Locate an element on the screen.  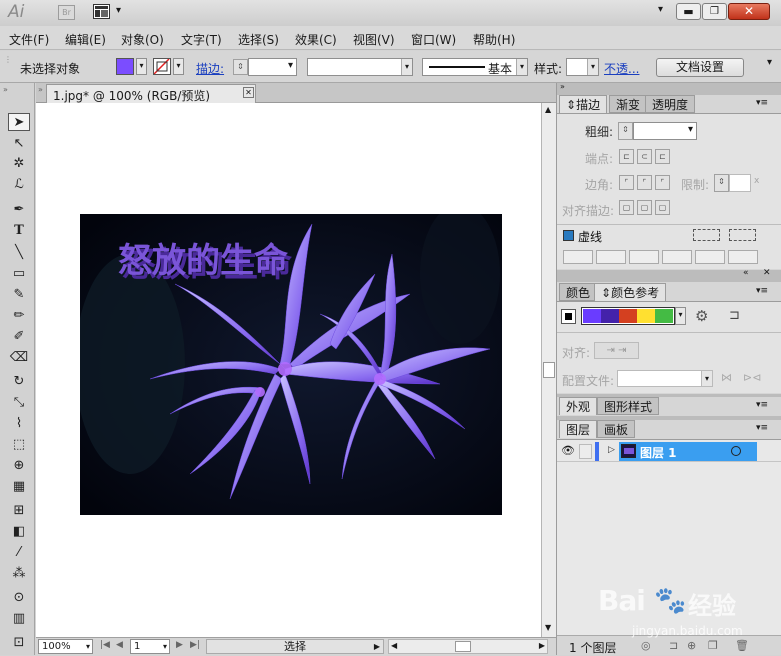
menu-view: 视图(V) is located at coordinates (374, 39).